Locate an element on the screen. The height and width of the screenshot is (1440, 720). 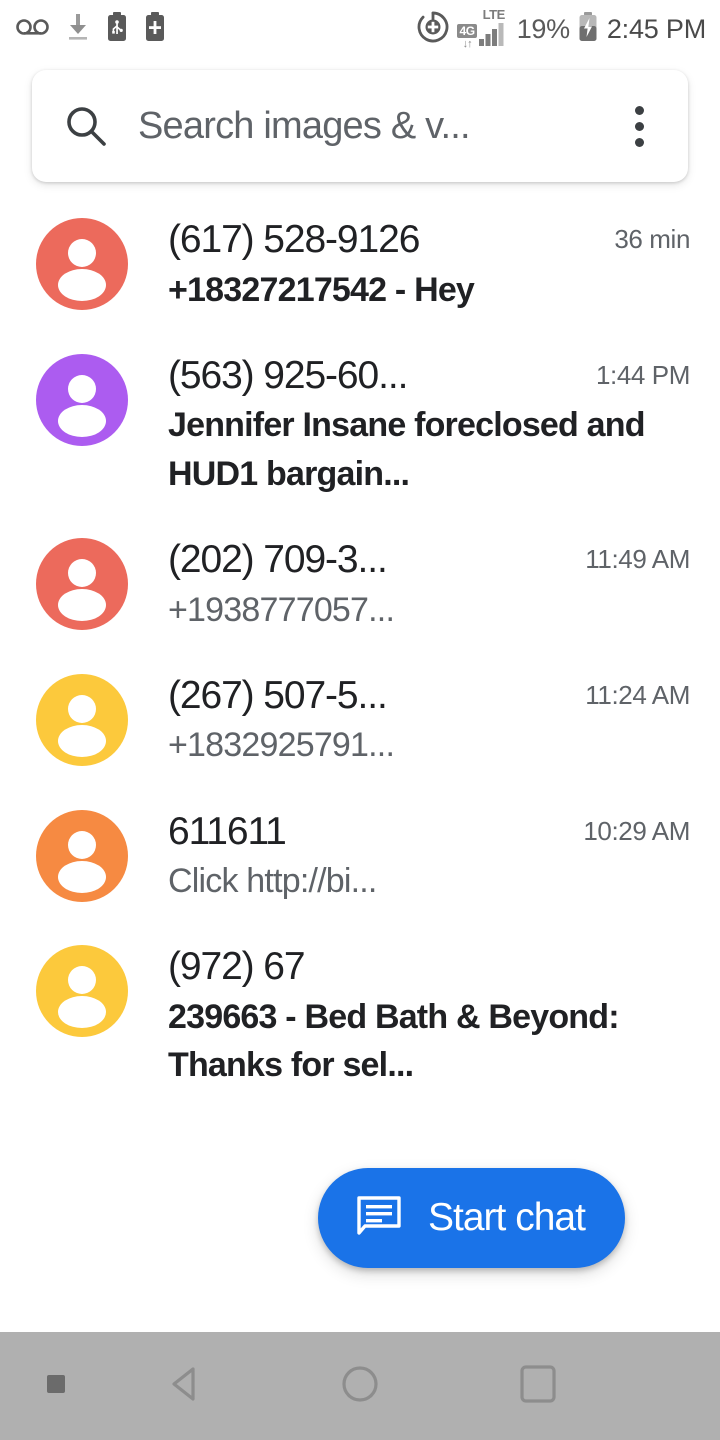
conversation-header: (563) 925-60... 1:44 PM is located at coordinates (429, 376).